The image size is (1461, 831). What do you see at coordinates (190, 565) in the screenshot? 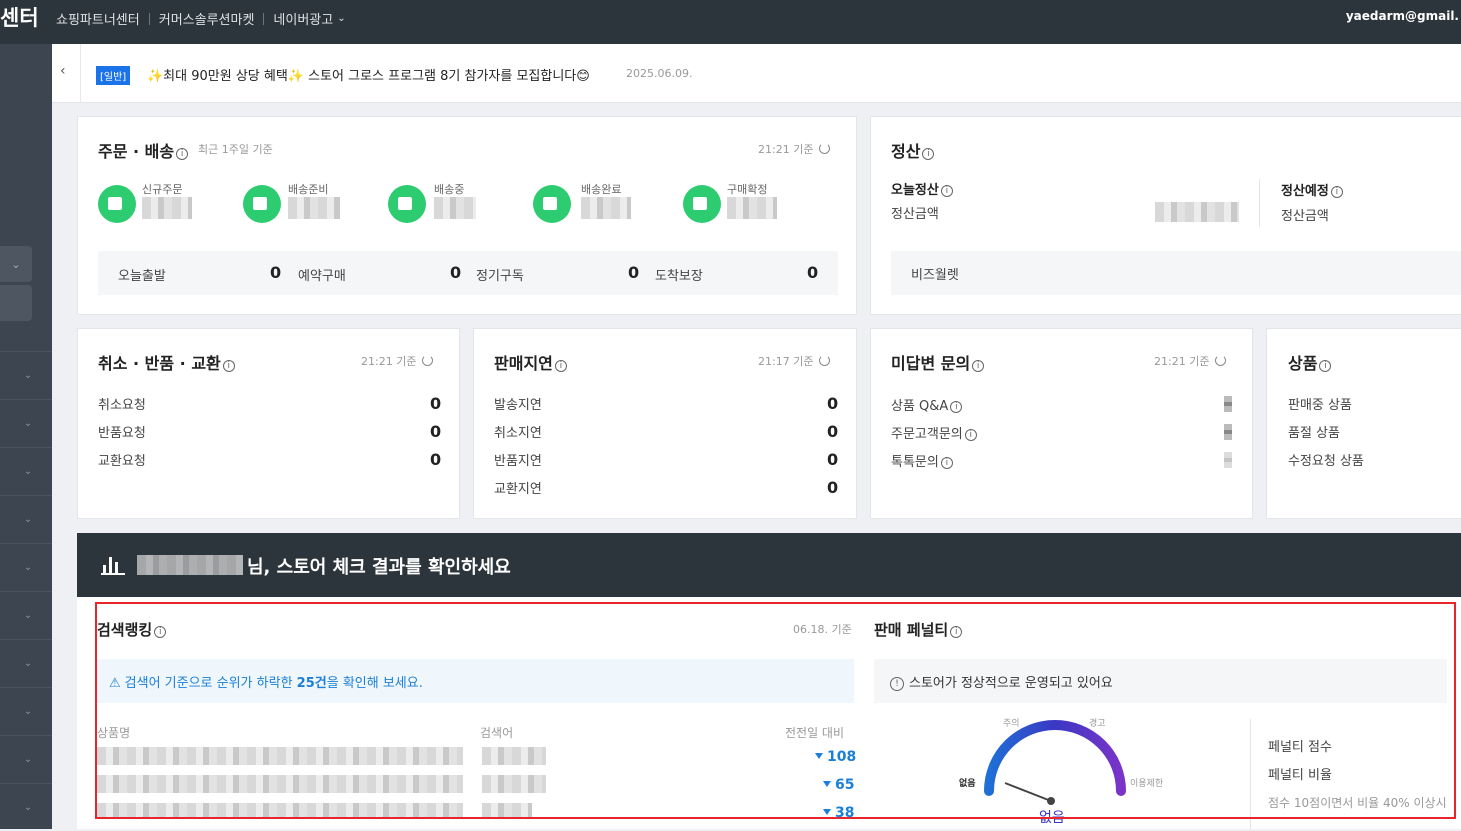
I see `blurred-user-name` at bounding box center [190, 565].